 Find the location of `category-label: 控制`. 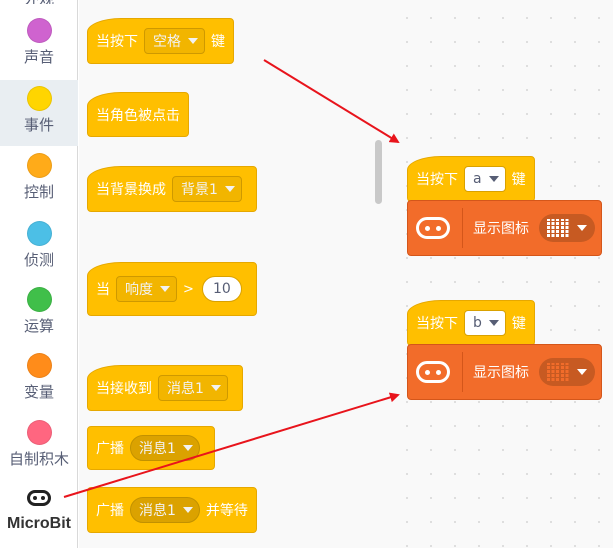

category-label: 控制 is located at coordinates (38, 192).